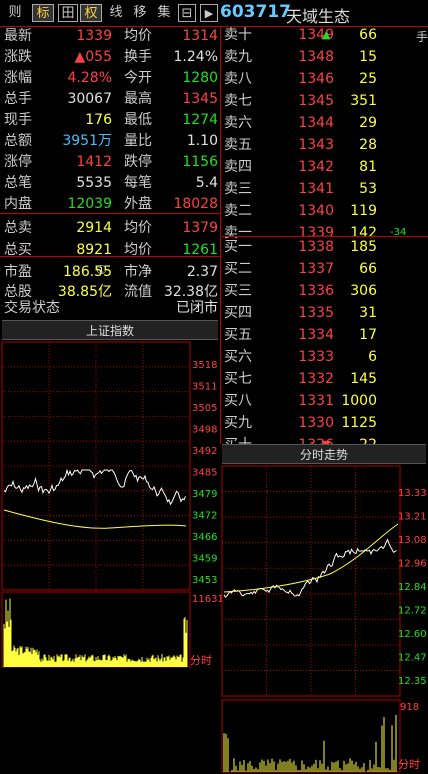 This screenshot has height=774, width=428. What do you see at coordinates (204, 451) in the screenshot?
I see `y-tick-label: 3492` at bounding box center [204, 451].